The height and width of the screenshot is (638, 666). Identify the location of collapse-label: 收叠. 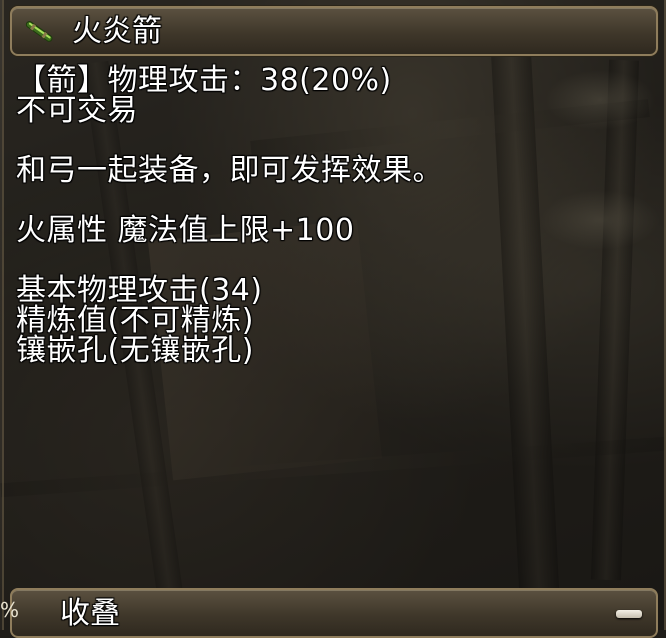
(90, 613).